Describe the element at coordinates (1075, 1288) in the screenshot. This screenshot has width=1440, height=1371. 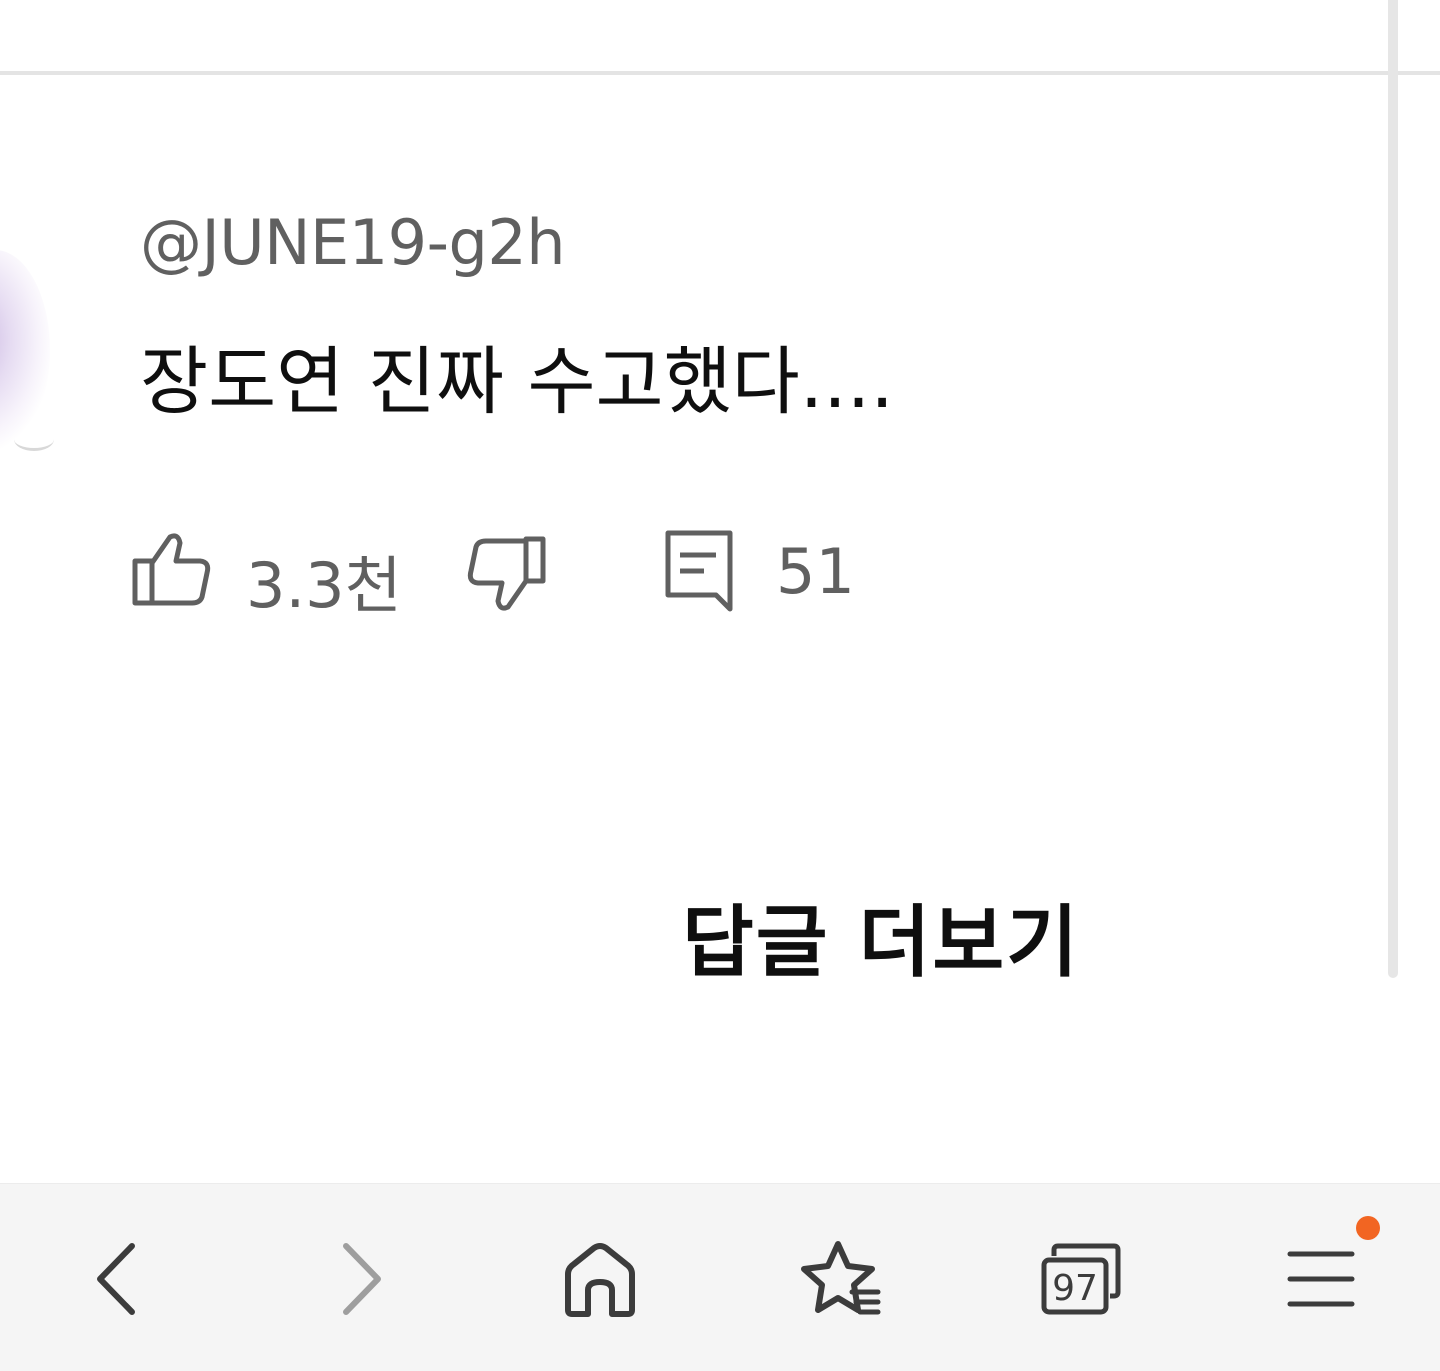
I see `tabs-count: 97` at that location.